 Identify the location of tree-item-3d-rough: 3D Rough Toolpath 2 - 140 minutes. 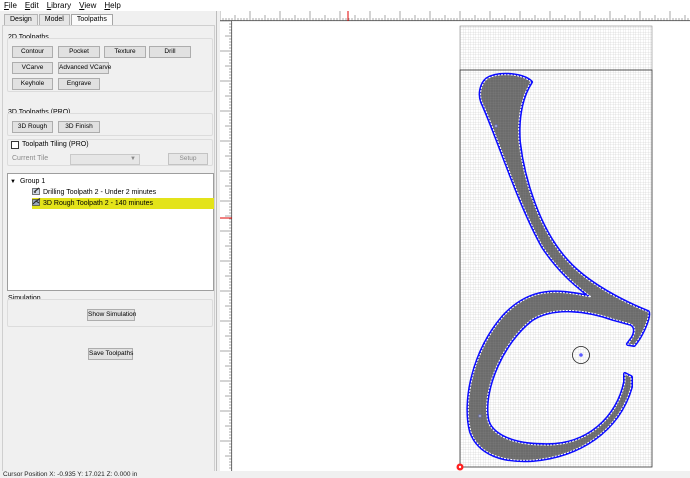
(123, 203).